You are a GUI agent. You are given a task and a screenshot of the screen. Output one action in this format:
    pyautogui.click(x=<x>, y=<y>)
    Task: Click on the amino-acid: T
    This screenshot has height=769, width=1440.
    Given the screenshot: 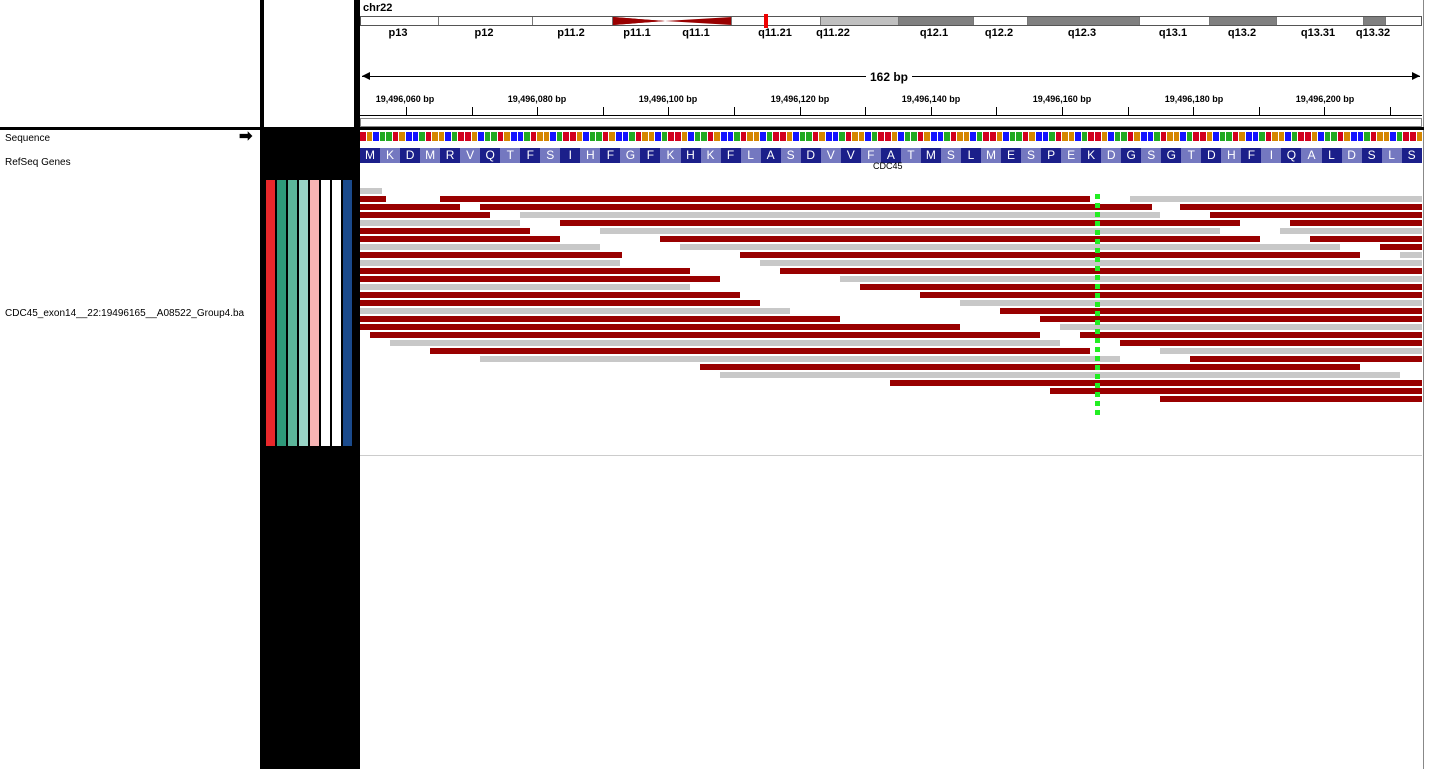 What is the action you would take?
    pyautogui.click(x=510, y=155)
    